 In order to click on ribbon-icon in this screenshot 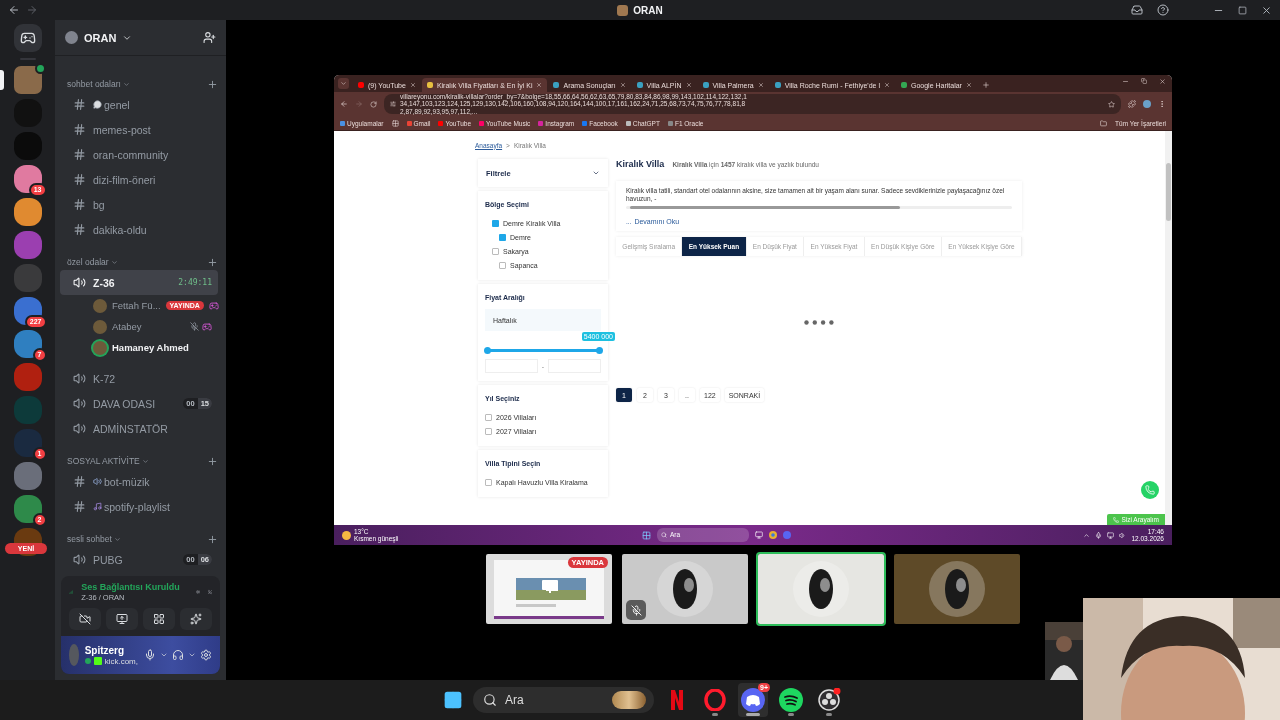, I will do `click(677, 700)`.